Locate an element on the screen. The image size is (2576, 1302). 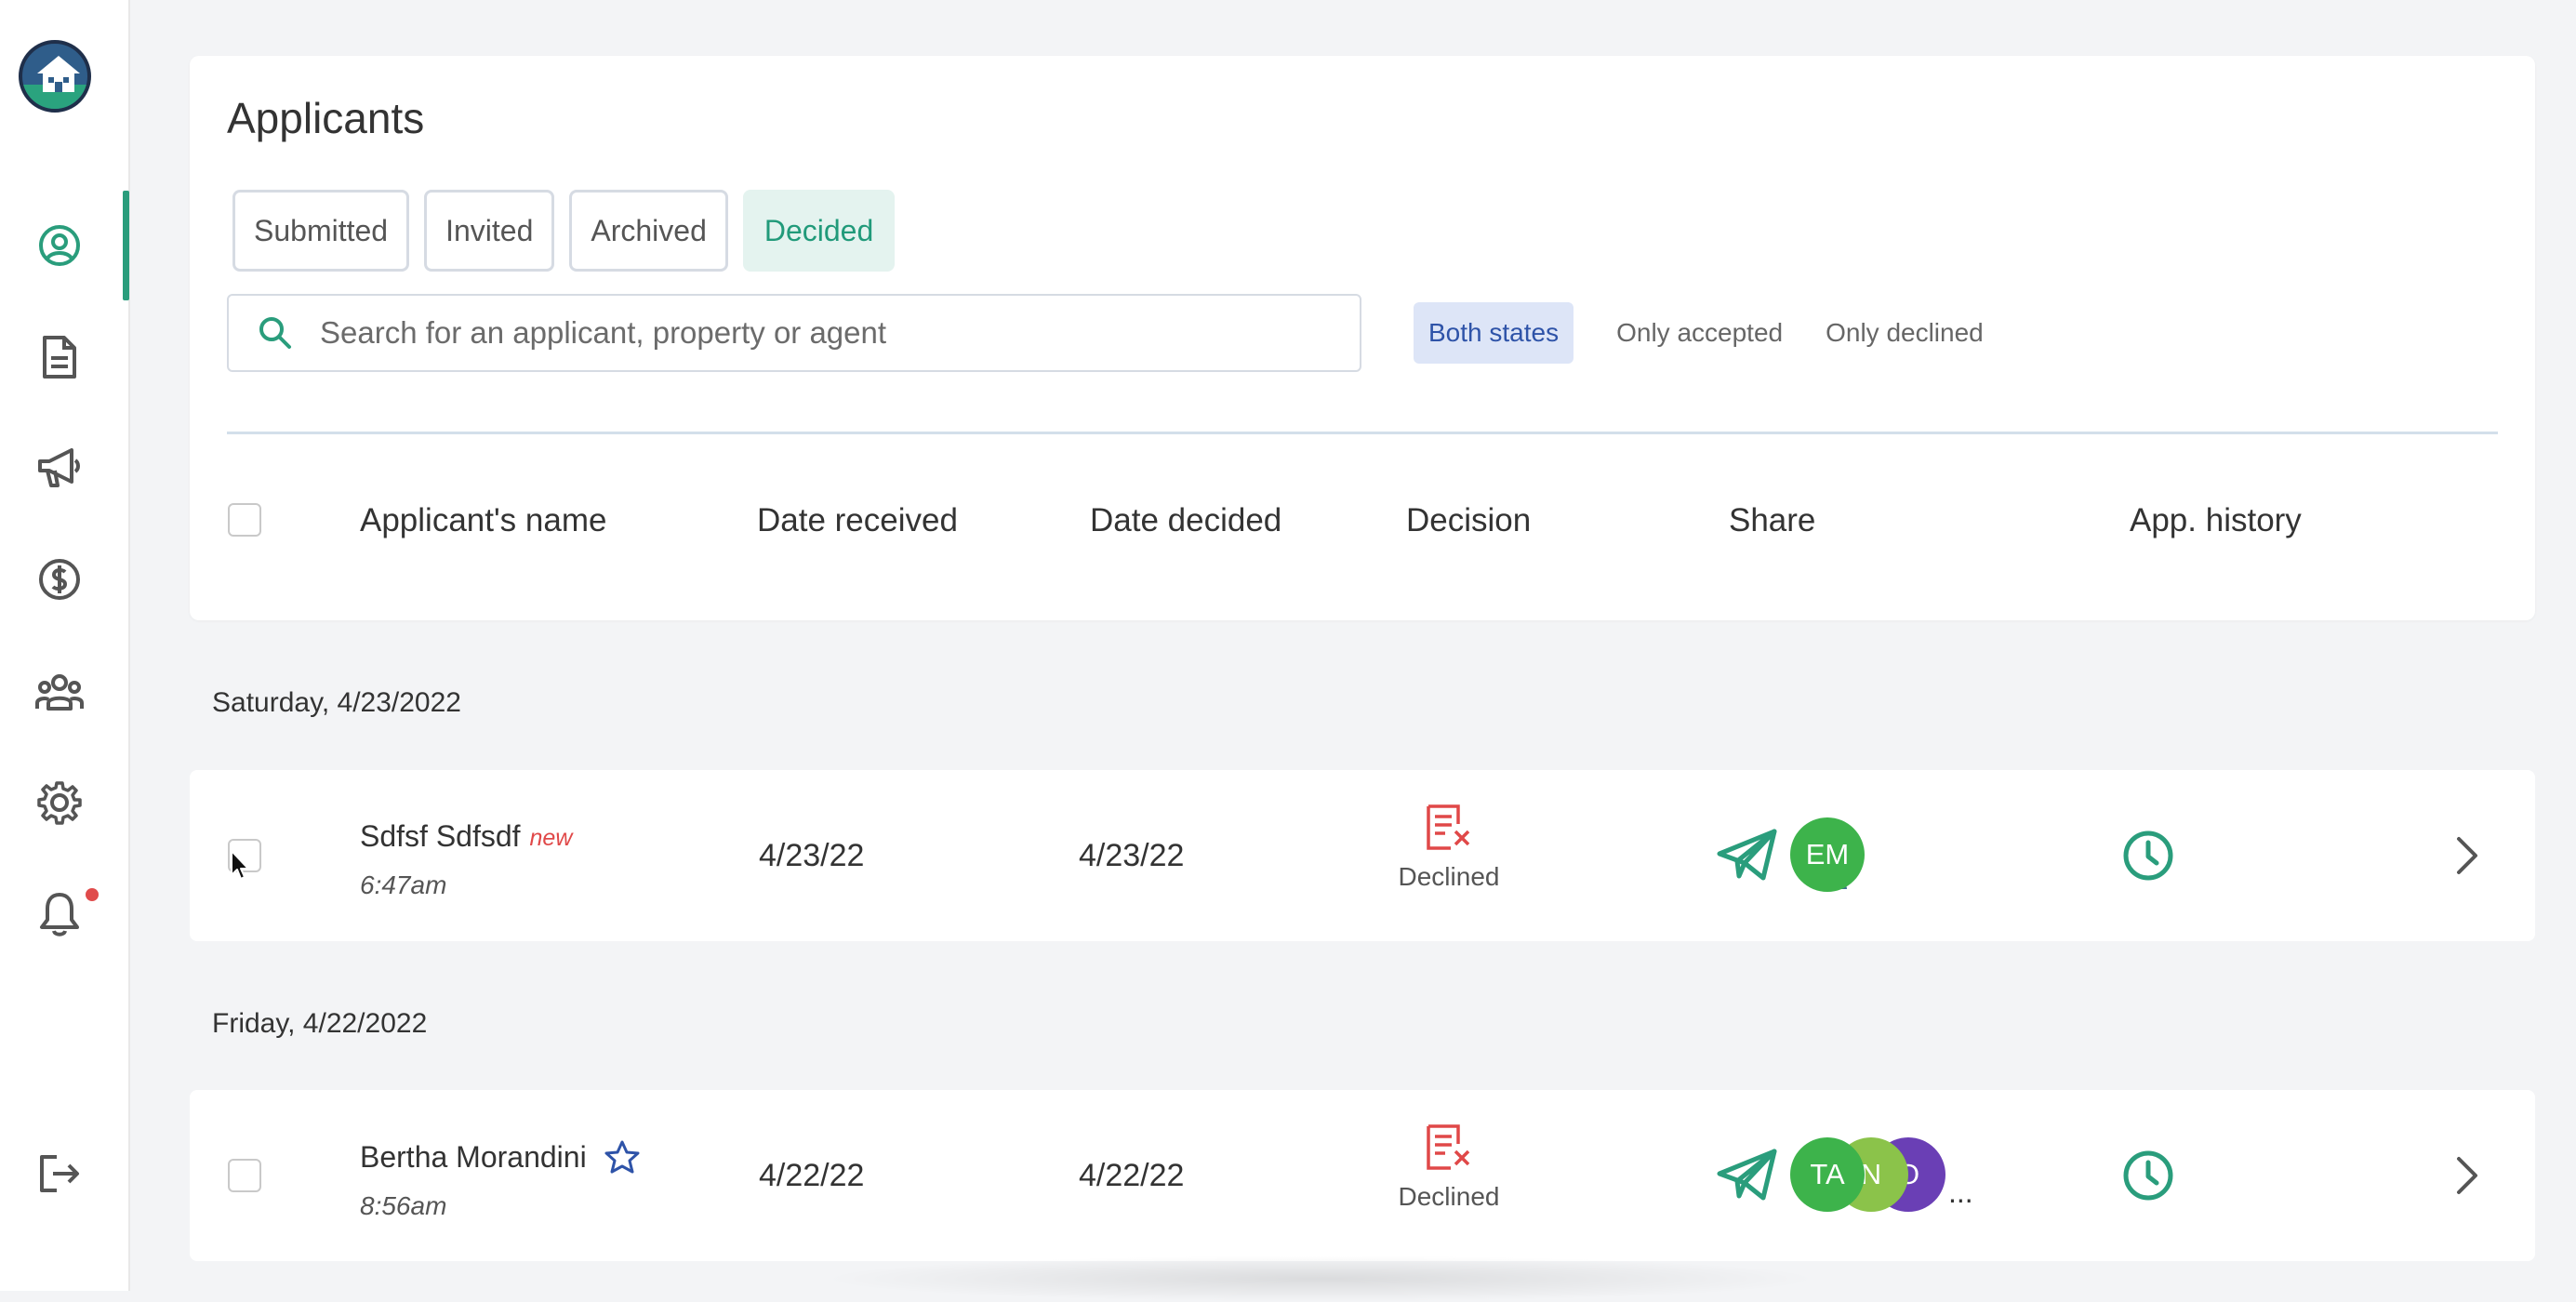
page-title: Applicants is located at coordinates (326, 118).